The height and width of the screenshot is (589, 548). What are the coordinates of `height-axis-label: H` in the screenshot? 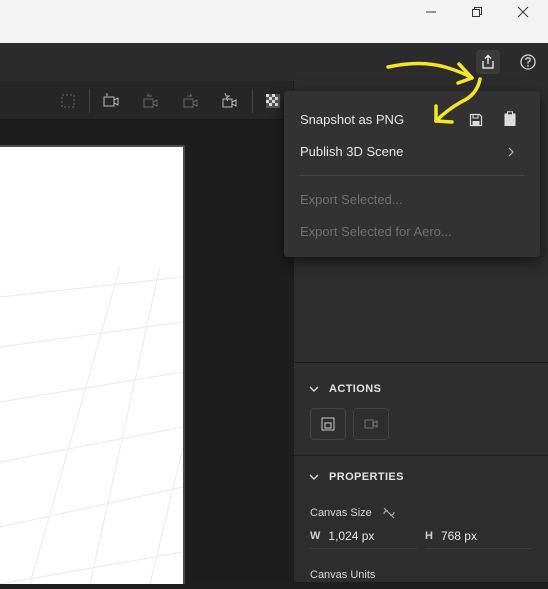 It's located at (429, 536).